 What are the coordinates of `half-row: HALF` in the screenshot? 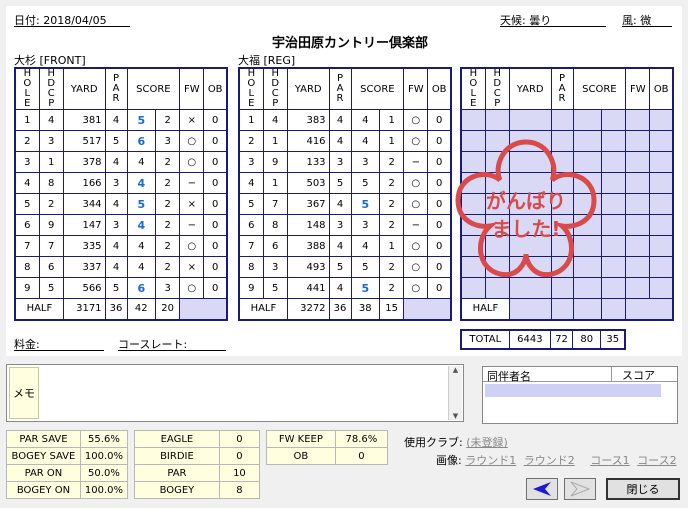 It's located at (567, 309).